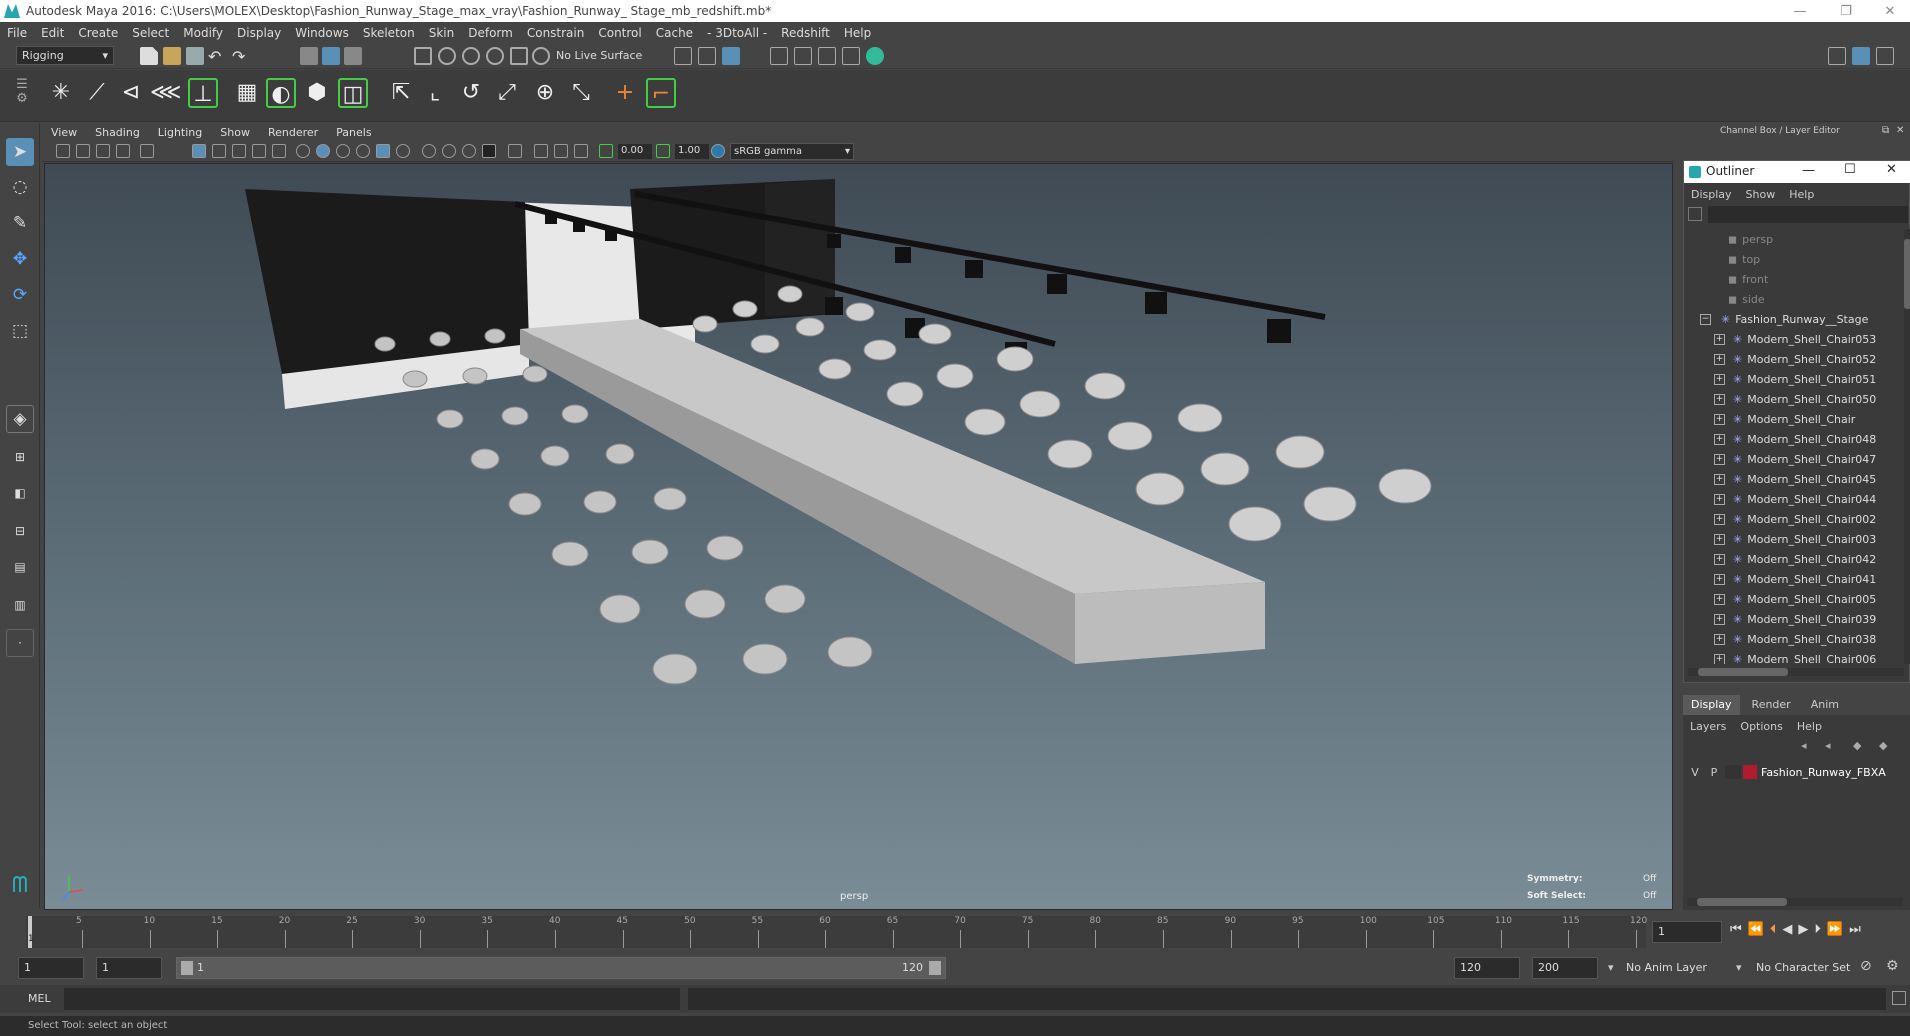 The width and height of the screenshot is (1910, 1036). What do you see at coordinates (1899, 998) in the screenshot?
I see `script-editor-icon` at bounding box center [1899, 998].